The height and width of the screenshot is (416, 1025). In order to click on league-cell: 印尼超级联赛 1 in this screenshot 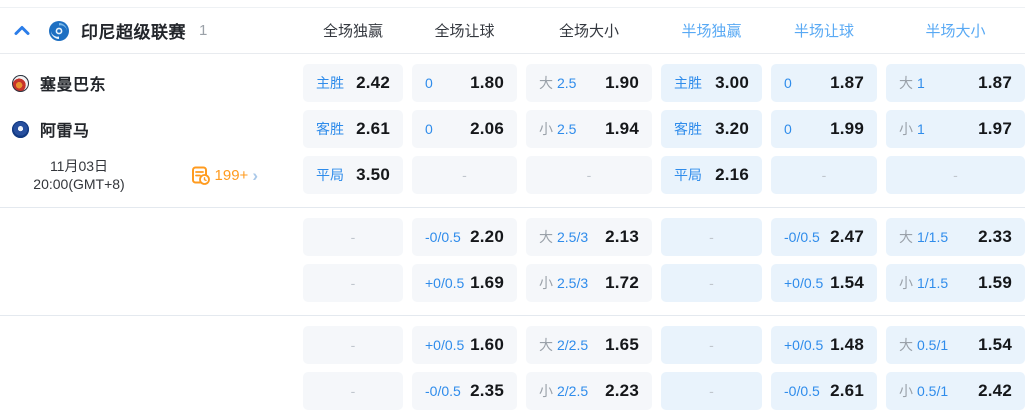, I will do `click(147, 30)`.